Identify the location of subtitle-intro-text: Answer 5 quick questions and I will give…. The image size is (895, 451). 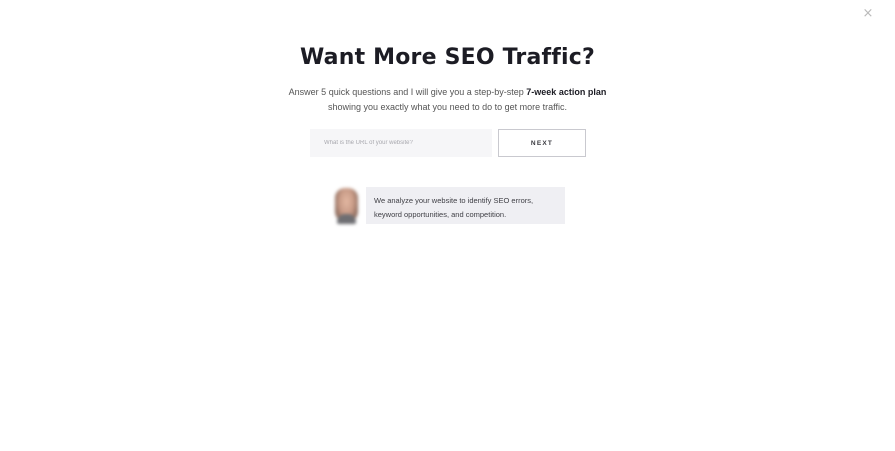
(407, 92).